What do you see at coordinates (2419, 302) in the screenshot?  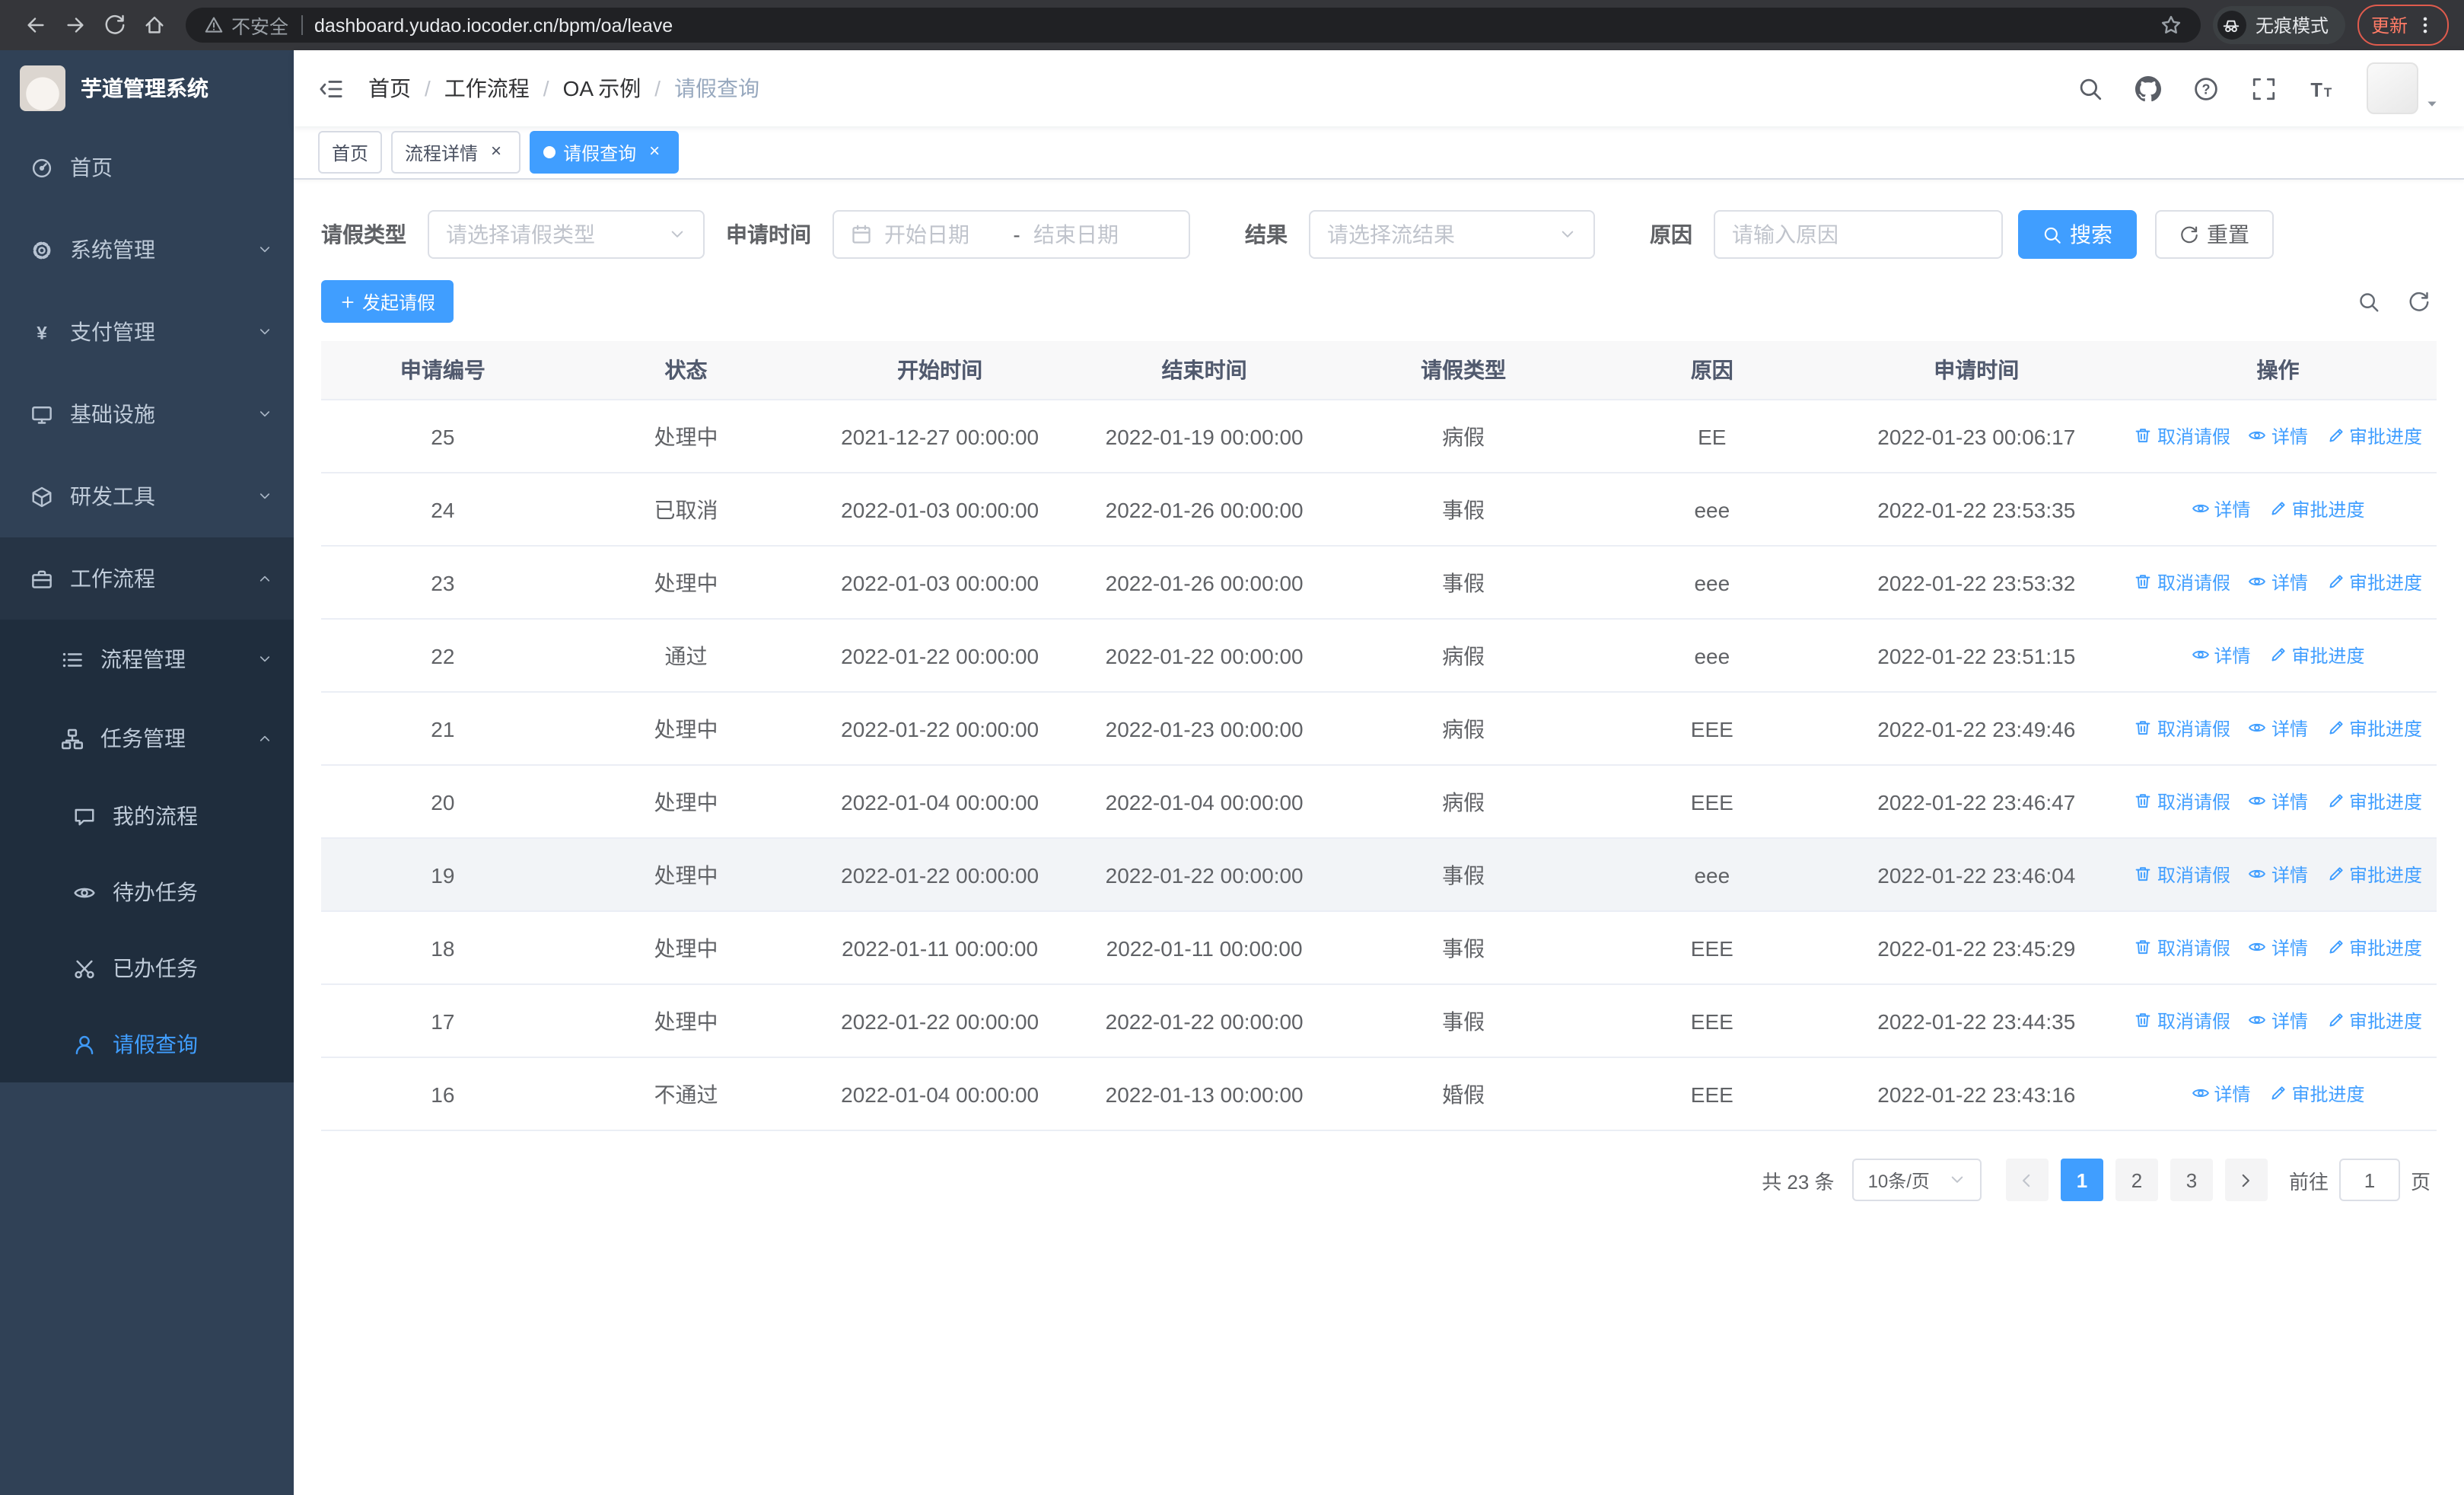 I see `table-refresh-icon` at bounding box center [2419, 302].